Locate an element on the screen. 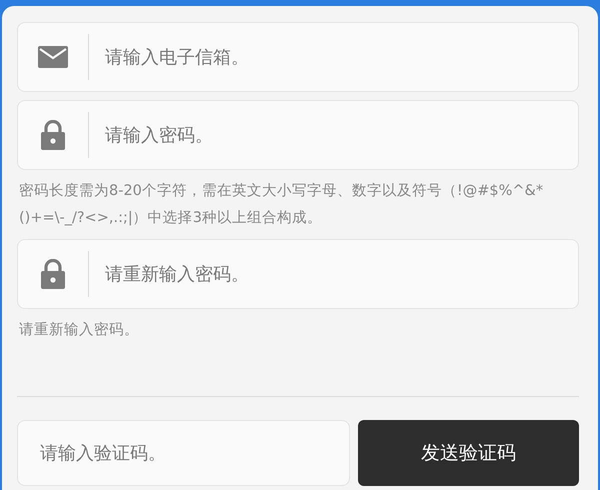  text-input: 请输入电子信箱。 is located at coordinates (333, 57).